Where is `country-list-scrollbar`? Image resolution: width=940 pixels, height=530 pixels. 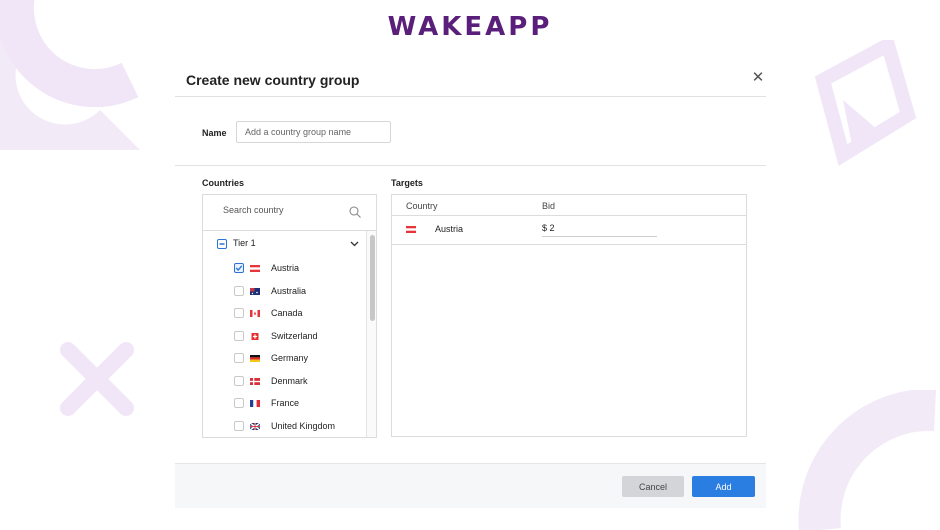 country-list-scrollbar is located at coordinates (371, 334).